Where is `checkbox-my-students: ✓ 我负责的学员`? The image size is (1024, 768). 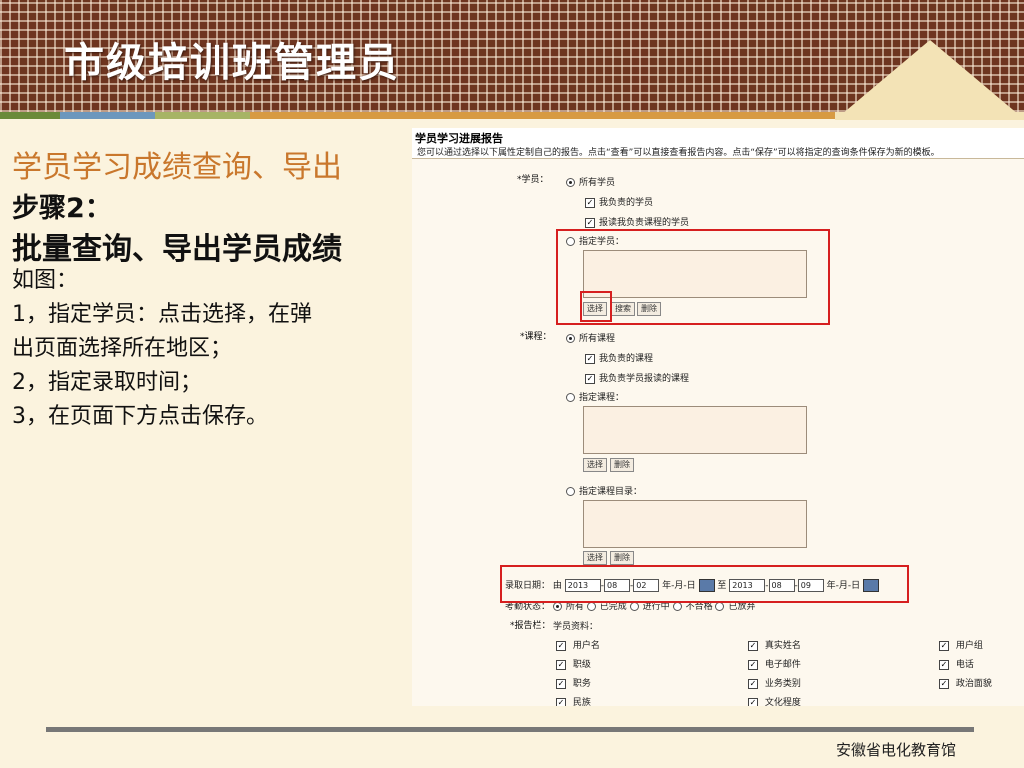 checkbox-my-students: ✓ 我负责的学员 is located at coordinates (619, 201).